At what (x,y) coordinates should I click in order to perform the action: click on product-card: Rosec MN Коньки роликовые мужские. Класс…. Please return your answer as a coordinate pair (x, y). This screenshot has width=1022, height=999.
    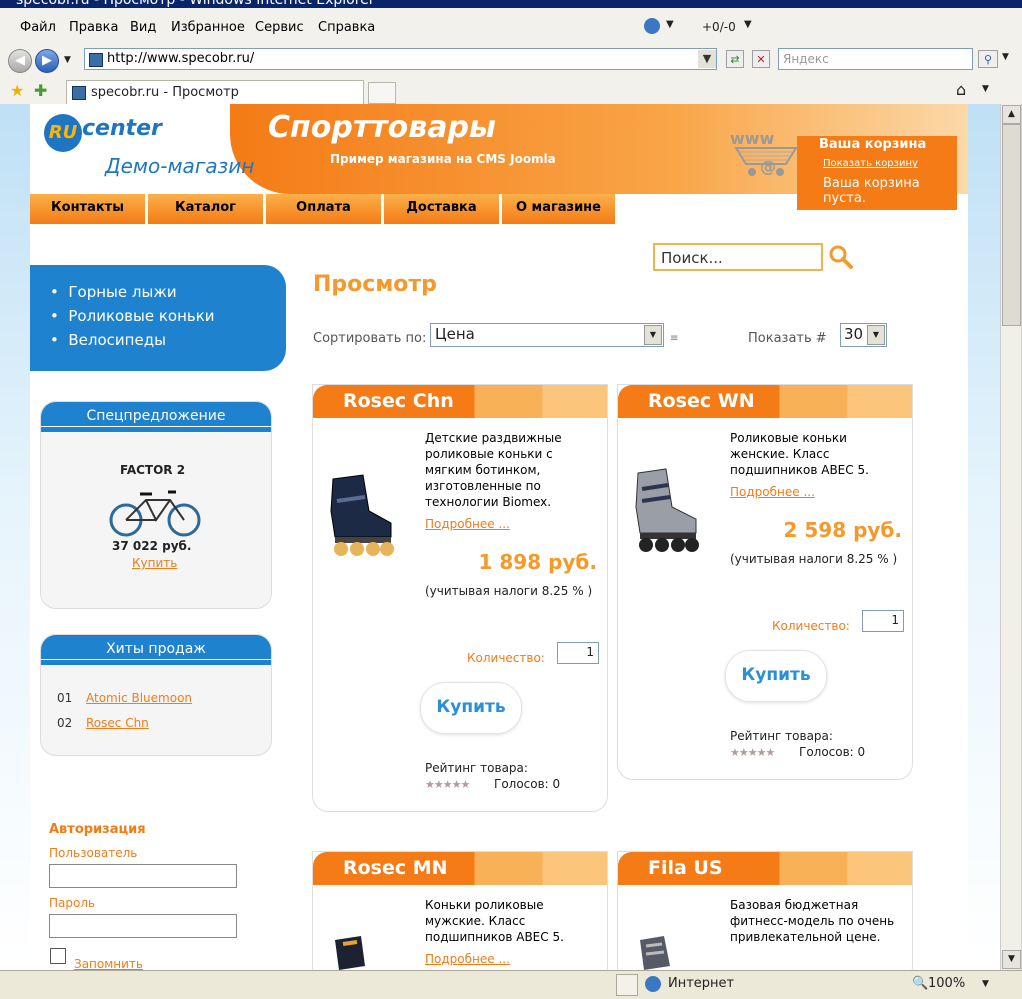
    Looking at the image, I should click on (460, 917).